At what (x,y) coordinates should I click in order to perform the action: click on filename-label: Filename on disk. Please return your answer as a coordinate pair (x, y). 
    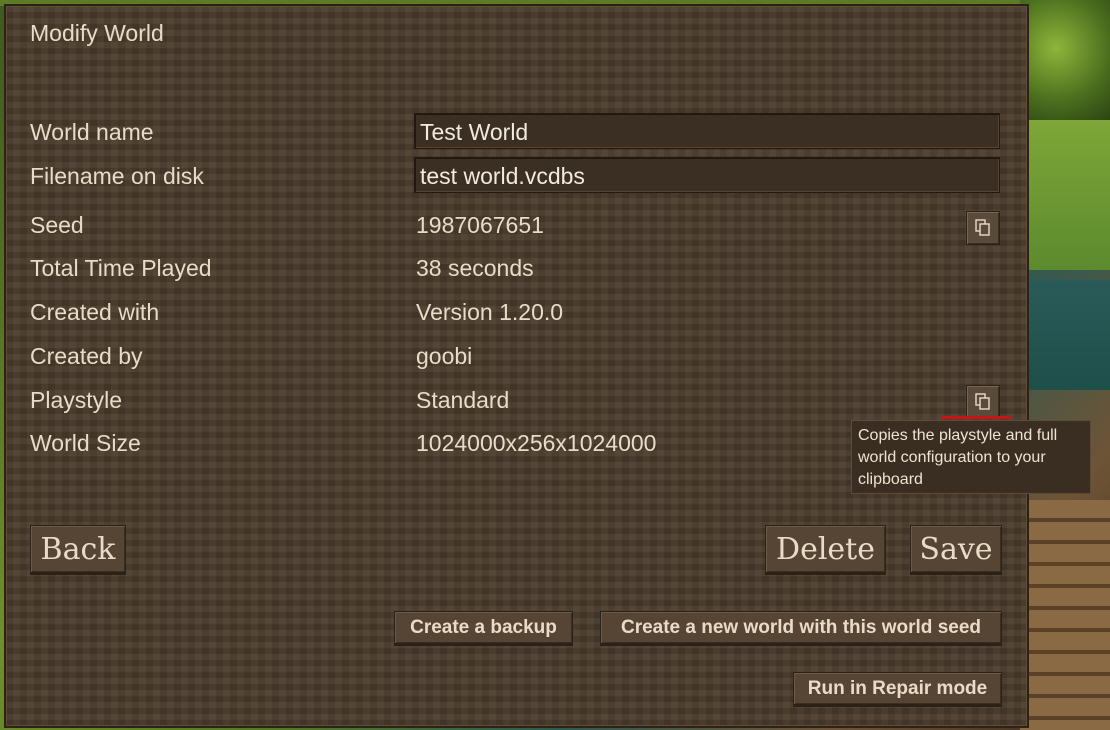
    Looking at the image, I should click on (117, 176).